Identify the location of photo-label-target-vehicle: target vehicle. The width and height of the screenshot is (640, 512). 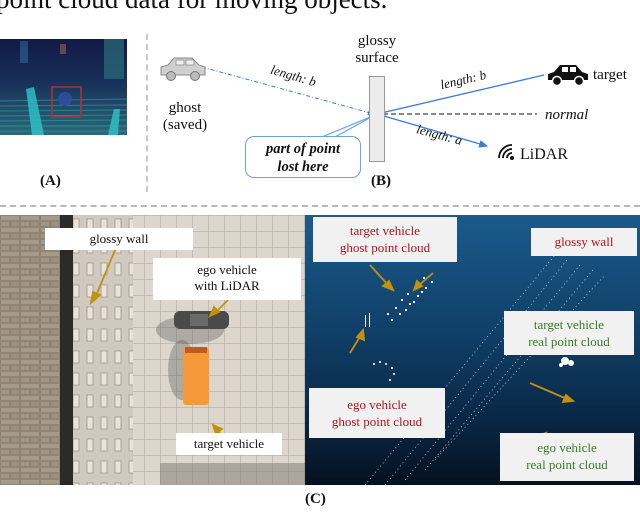
(229, 444).